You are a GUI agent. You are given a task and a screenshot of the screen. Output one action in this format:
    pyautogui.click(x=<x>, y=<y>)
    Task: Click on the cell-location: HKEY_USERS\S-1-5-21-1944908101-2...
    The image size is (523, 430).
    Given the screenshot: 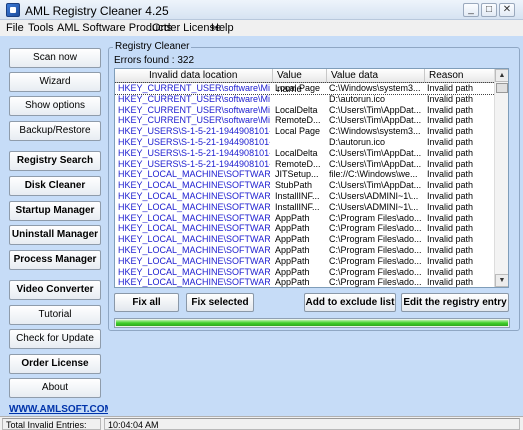 What is the action you would take?
    pyautogui.click(x=194, y=142)
    